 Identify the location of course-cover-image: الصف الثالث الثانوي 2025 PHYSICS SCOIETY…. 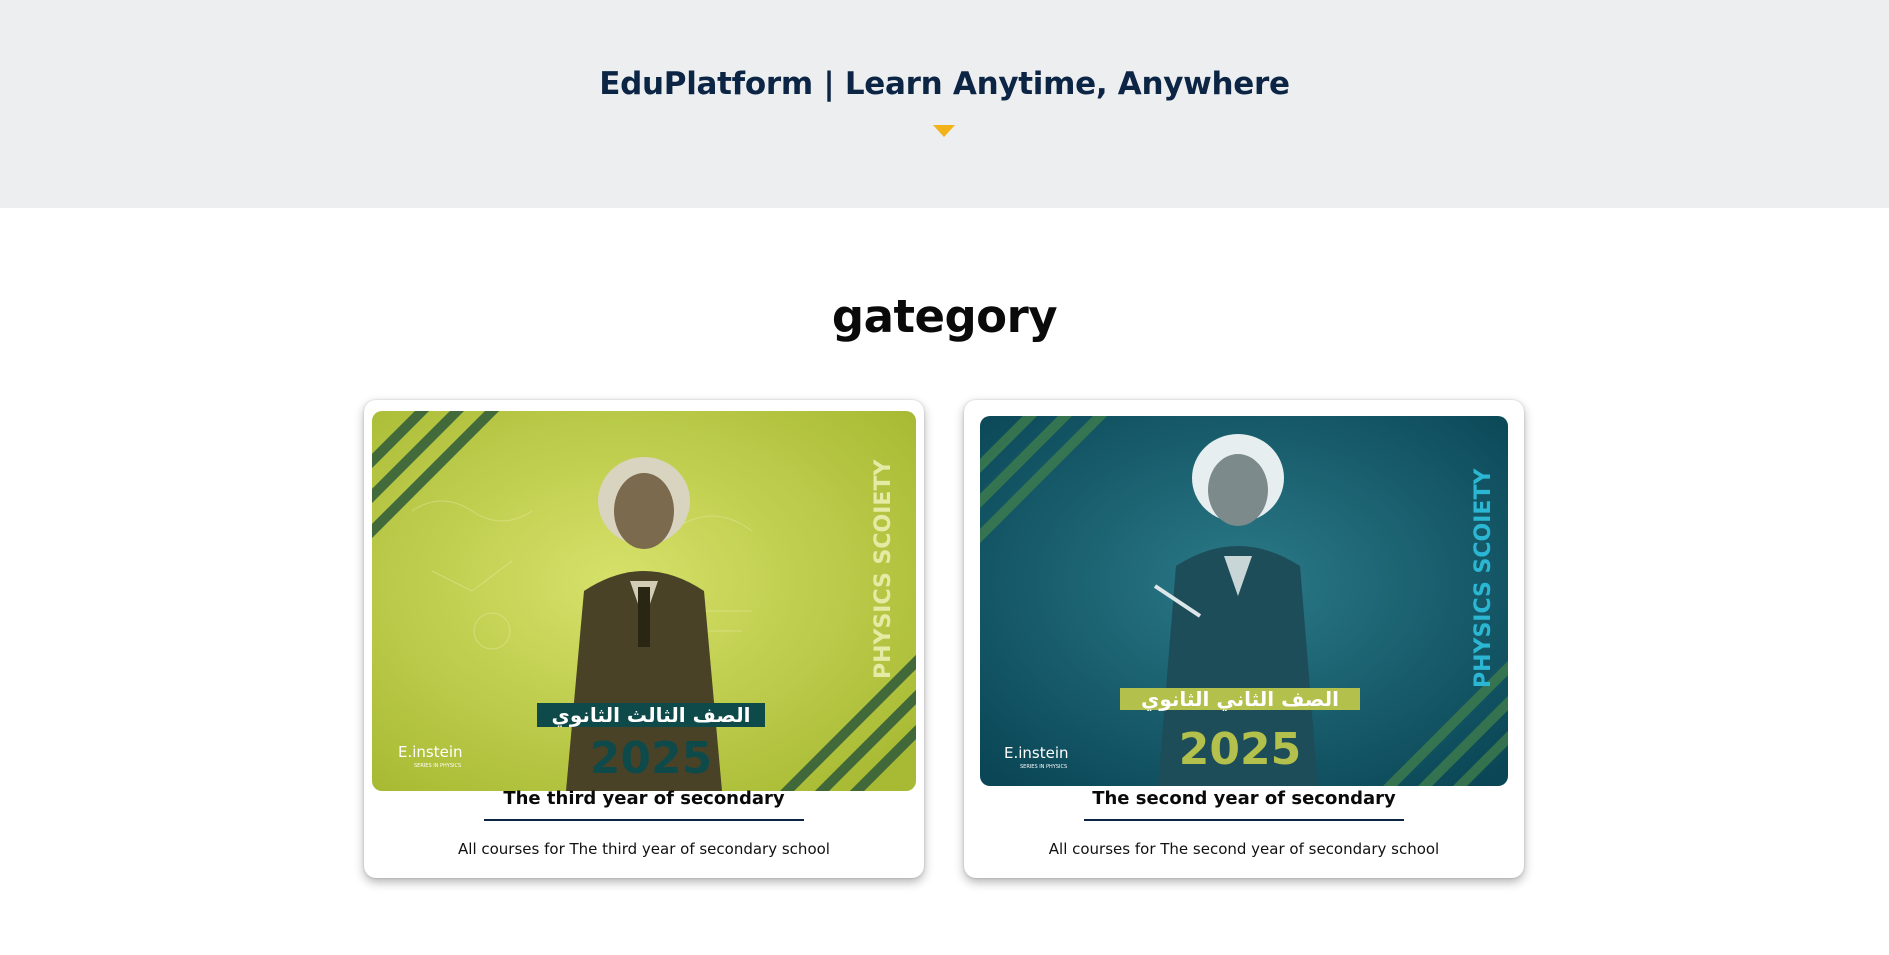
(644, 601).